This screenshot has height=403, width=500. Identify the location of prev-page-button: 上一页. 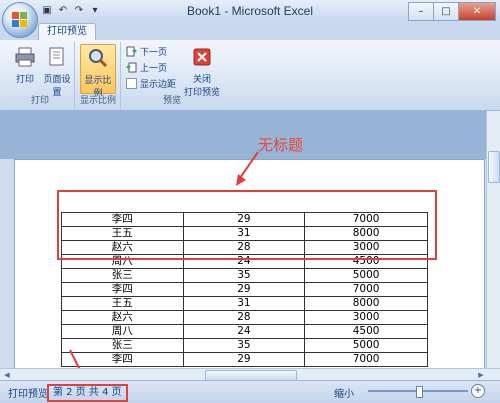
(146, 67).